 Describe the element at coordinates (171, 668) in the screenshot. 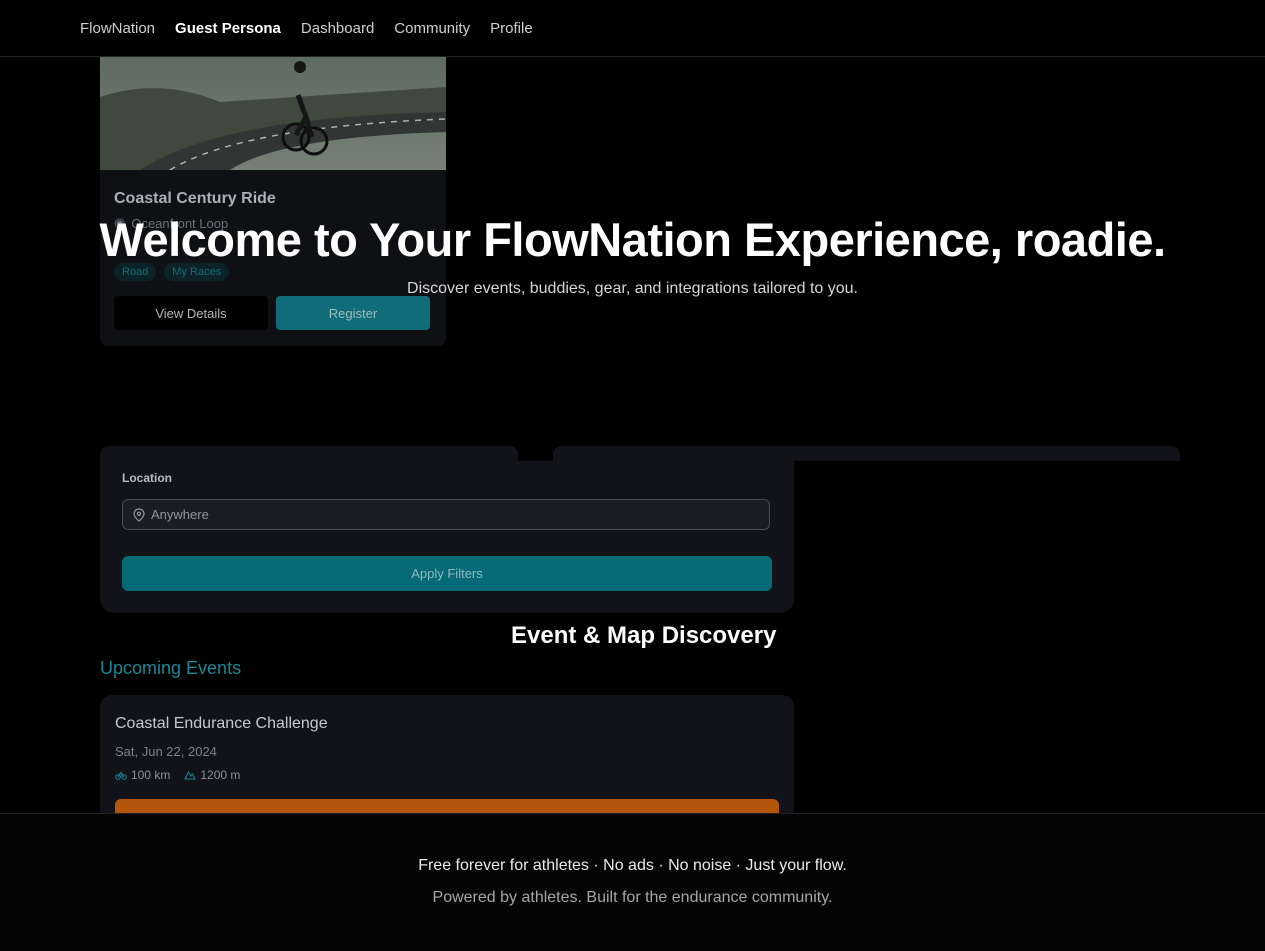

I see `upcoming-events-heading: Upcoming Events` at that location.